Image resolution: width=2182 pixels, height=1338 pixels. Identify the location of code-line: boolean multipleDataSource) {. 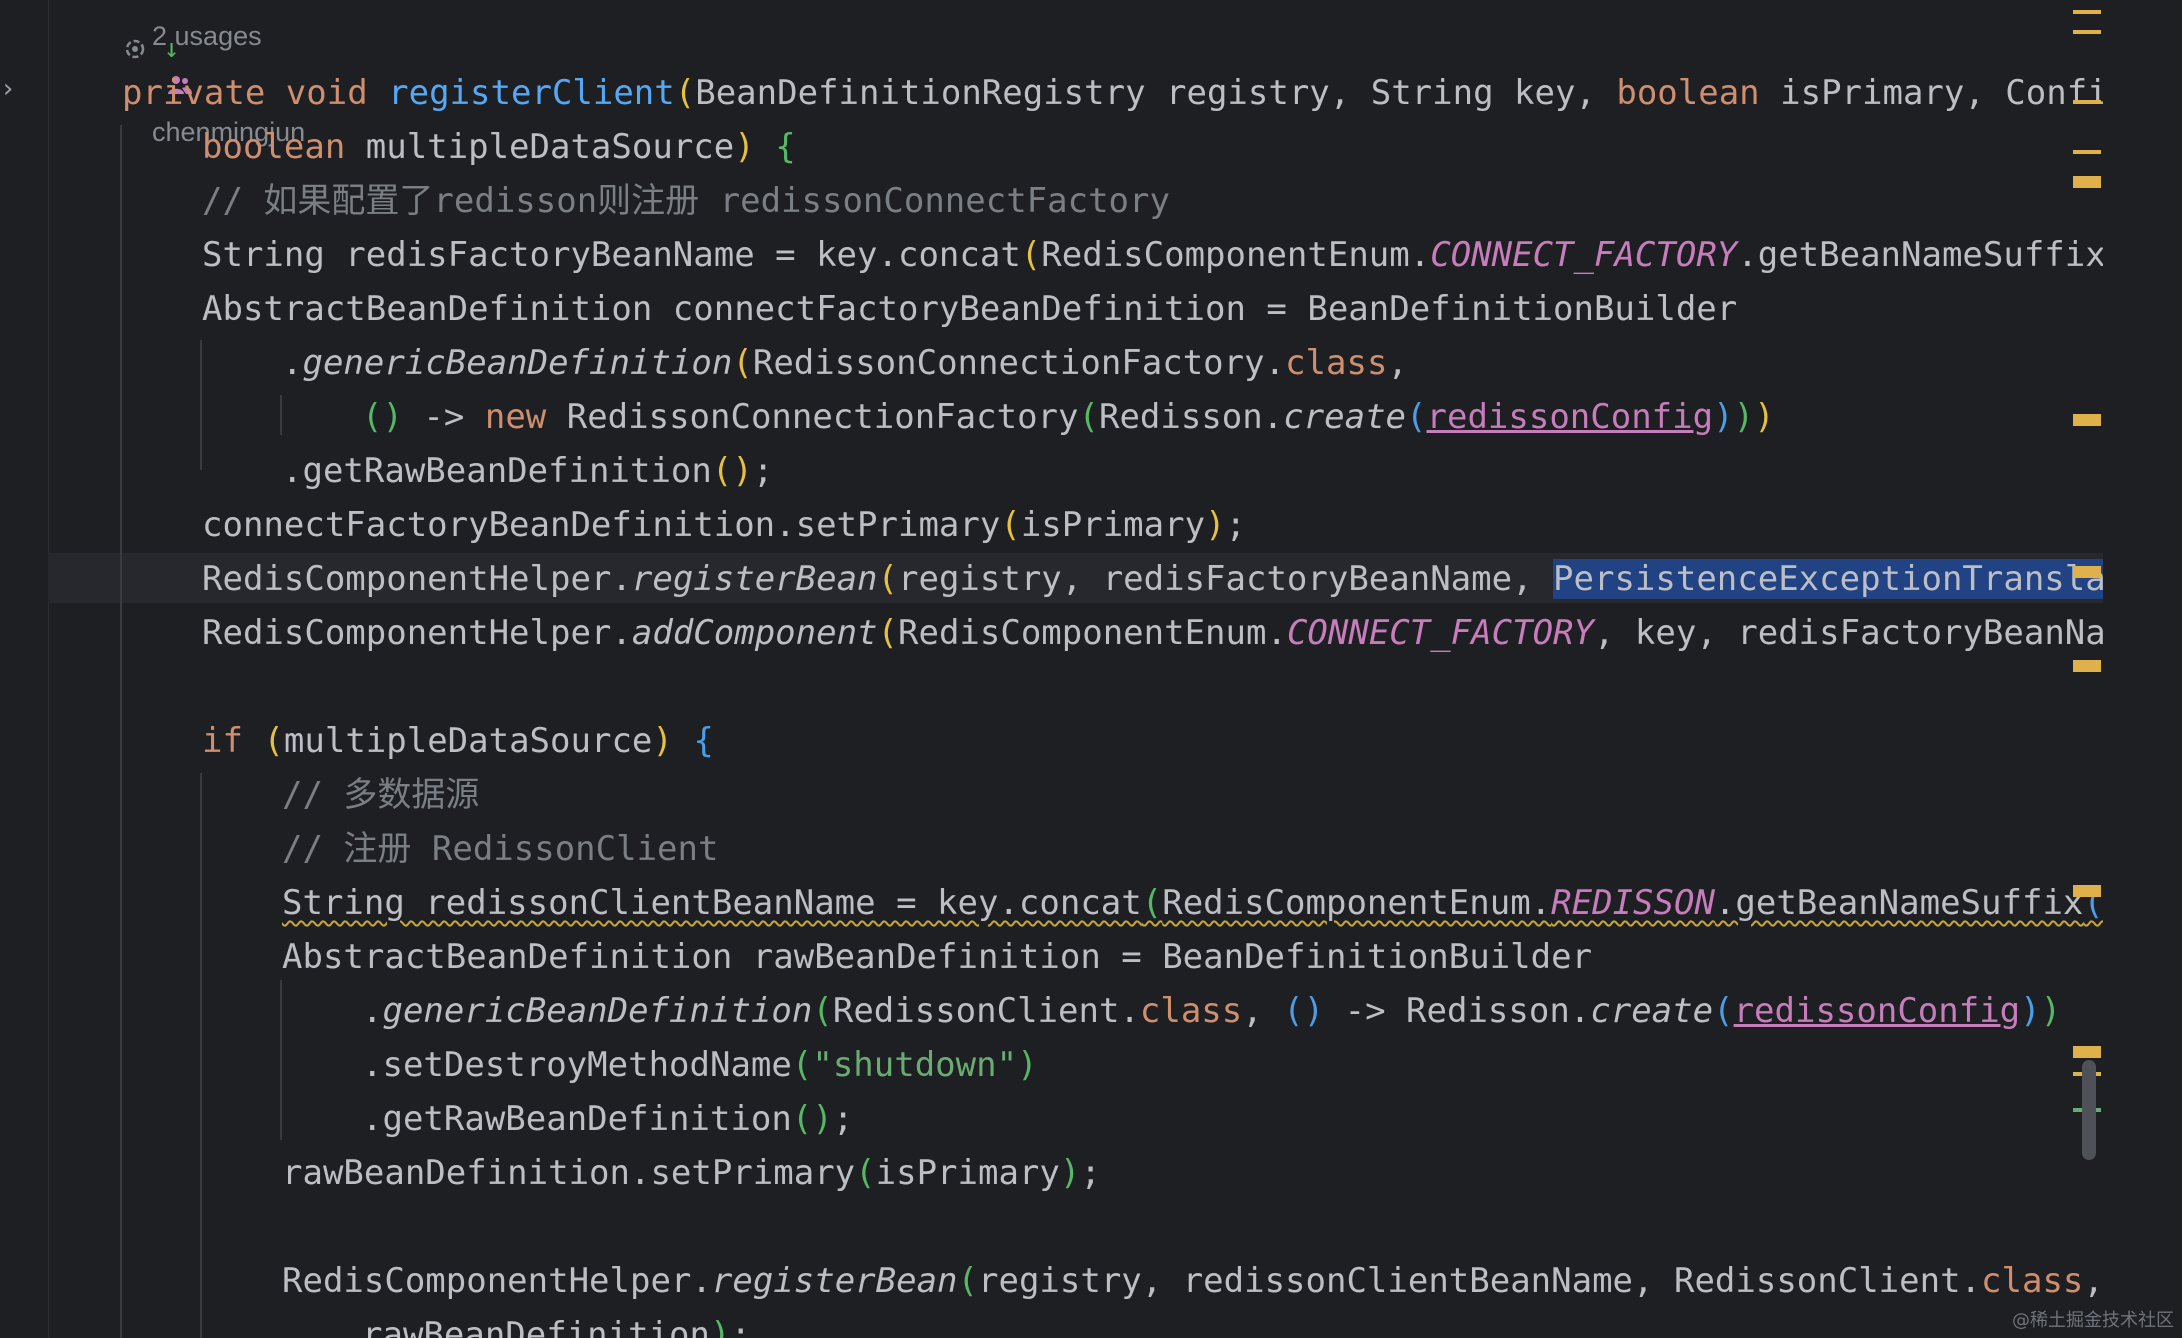
(499, 147).